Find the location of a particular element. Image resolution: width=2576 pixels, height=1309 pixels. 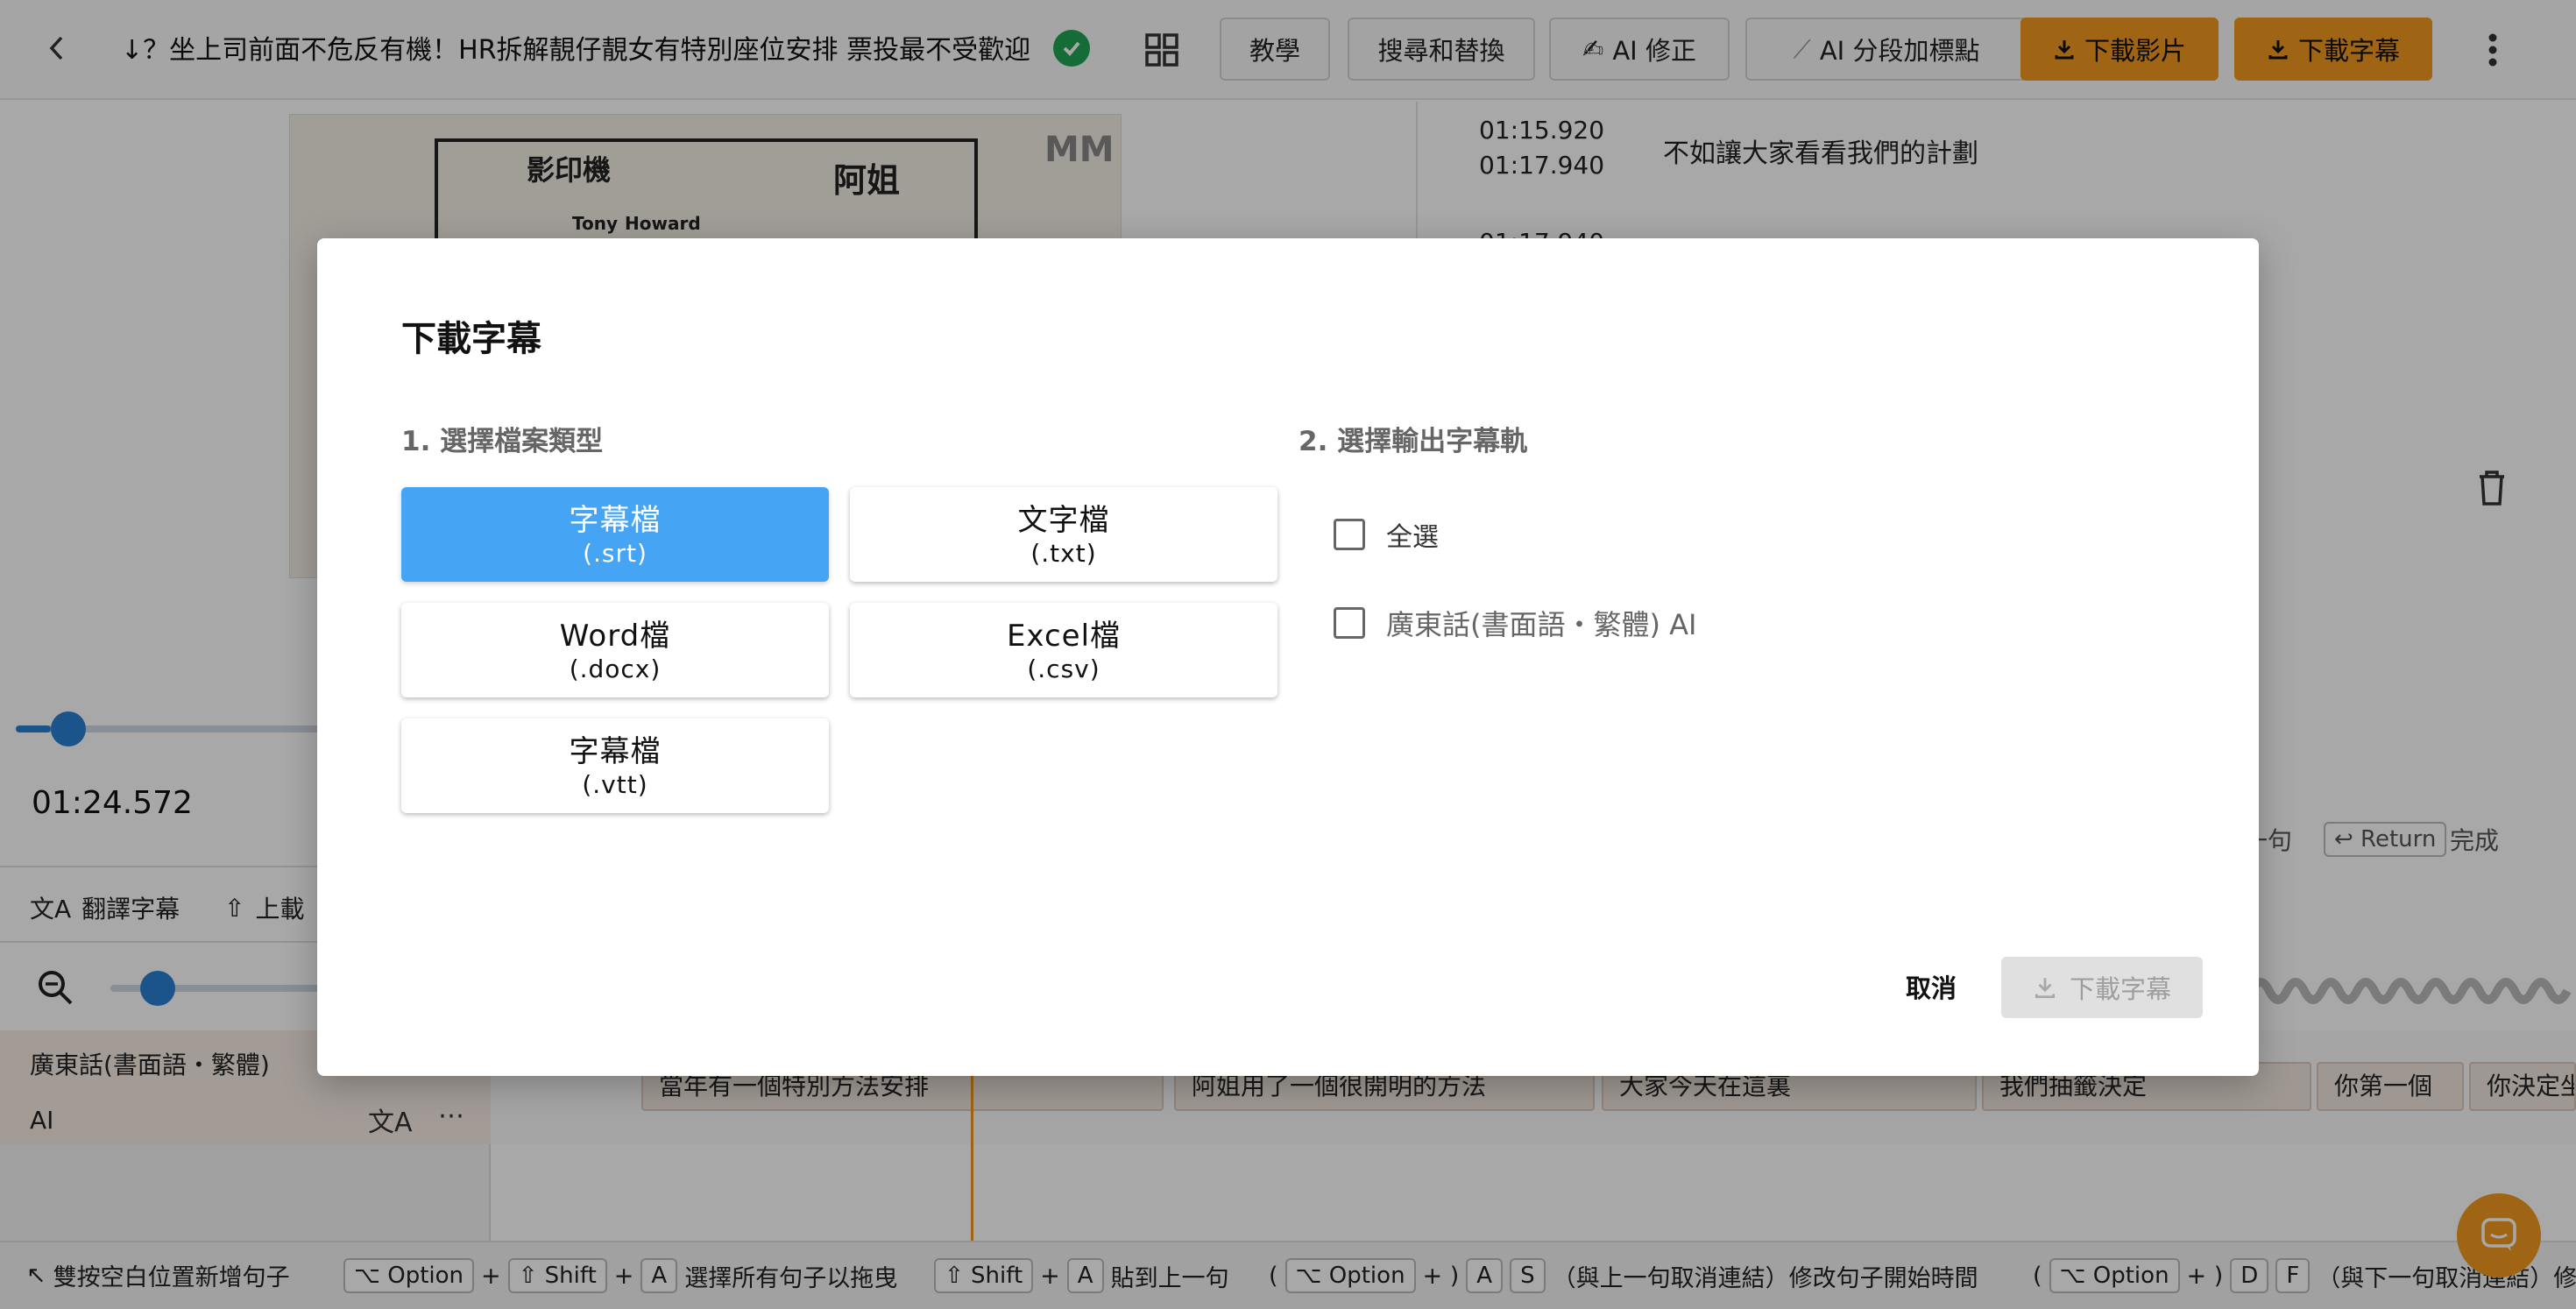

format-txt-button: 文字檔 (.txt) is located at coordinates (1063, 534).